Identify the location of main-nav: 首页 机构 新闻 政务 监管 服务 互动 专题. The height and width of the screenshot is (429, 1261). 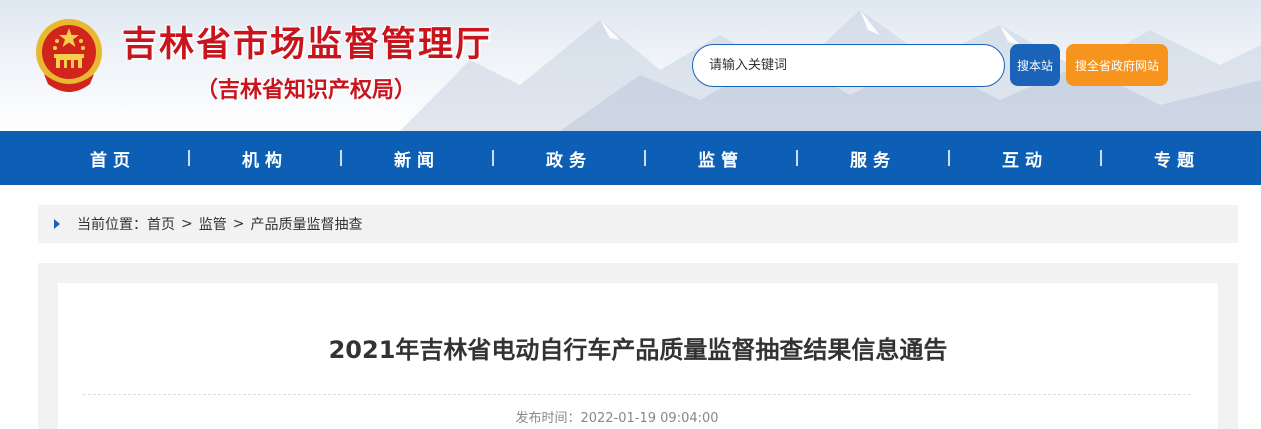
(630, 158).